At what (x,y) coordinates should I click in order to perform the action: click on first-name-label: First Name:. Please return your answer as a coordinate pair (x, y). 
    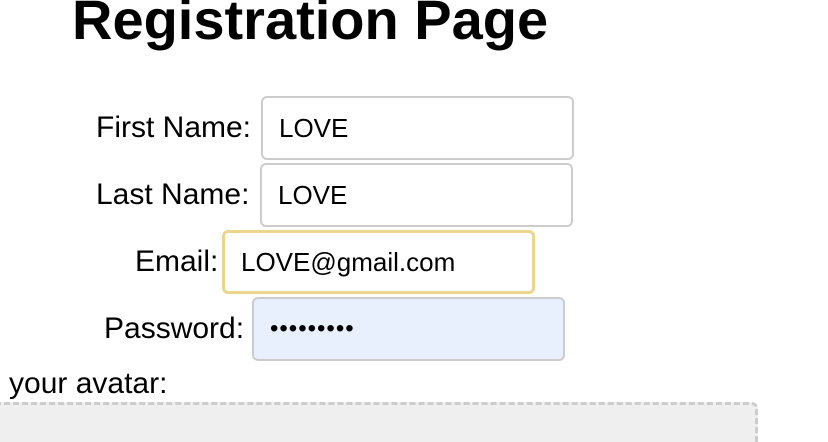
    Looking at the image, I should click on (174, 127).